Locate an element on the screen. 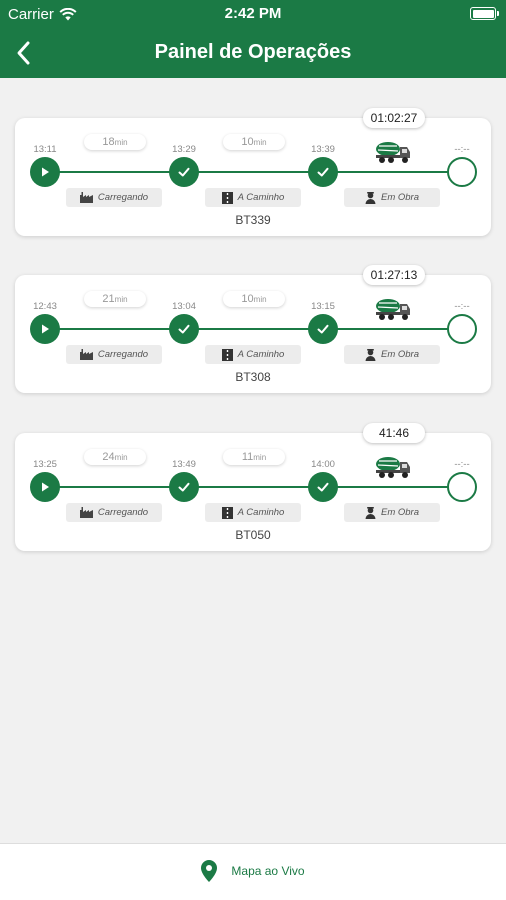  time-start: 13:25 is located at coordinates (45, 464).